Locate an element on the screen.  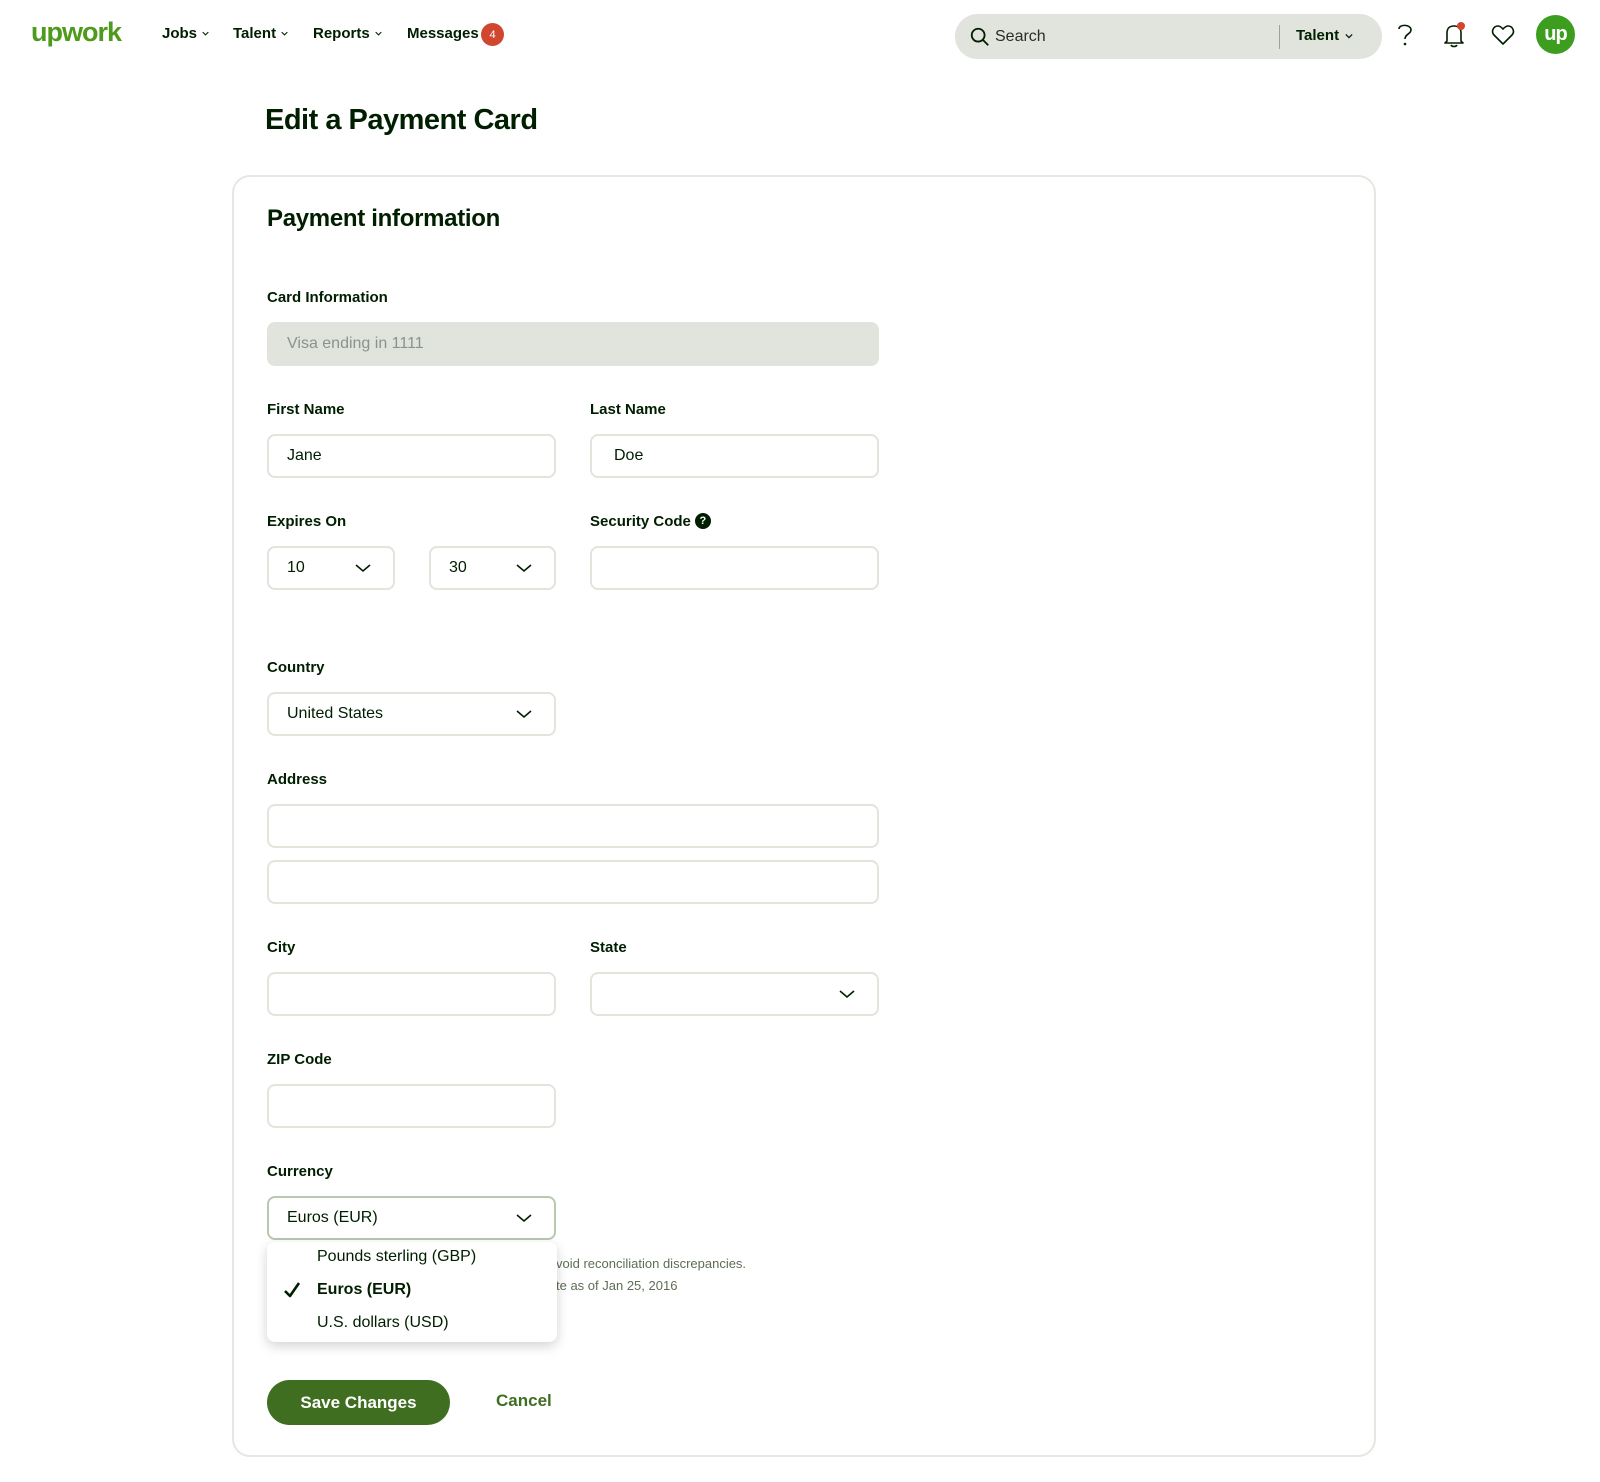
country-label: Country is located at coordinates (296, 667).